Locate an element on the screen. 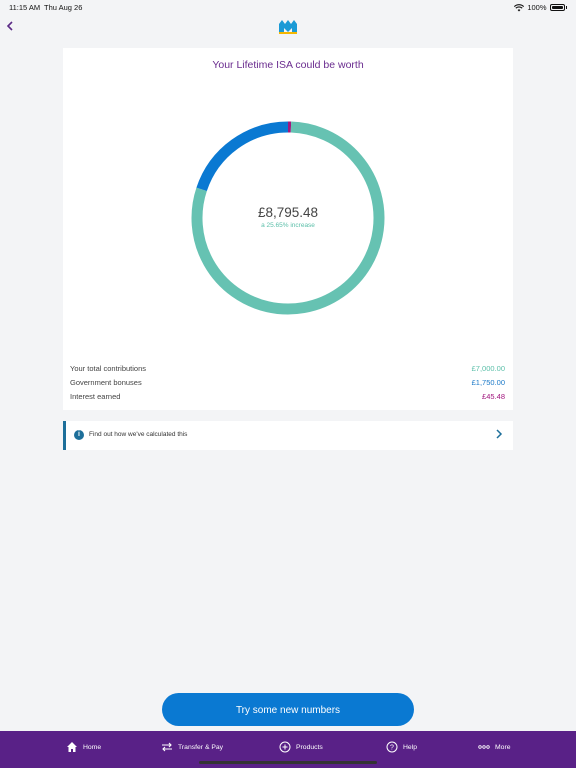 This screenshot has width=576, height=768. row-label: Government bonuses is located at coordinates (106, 382).